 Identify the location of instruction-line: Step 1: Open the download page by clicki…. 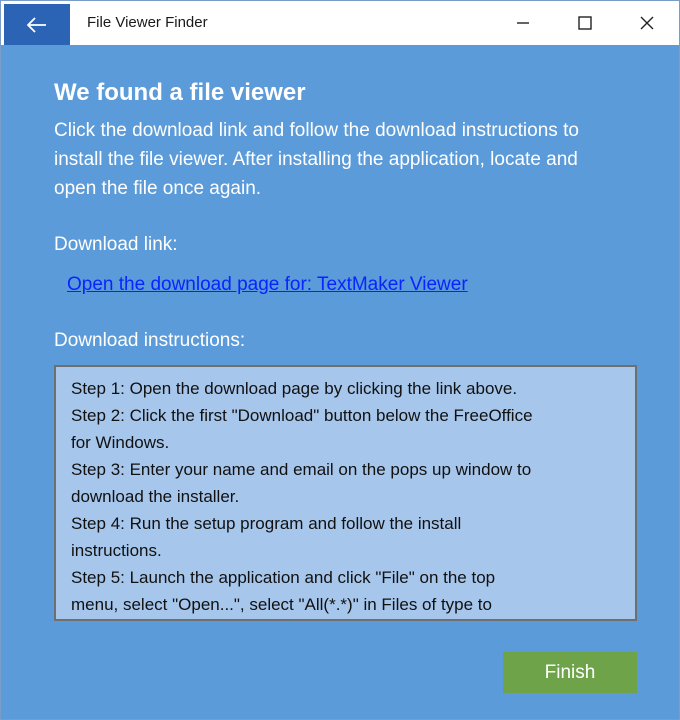
(294, 388).